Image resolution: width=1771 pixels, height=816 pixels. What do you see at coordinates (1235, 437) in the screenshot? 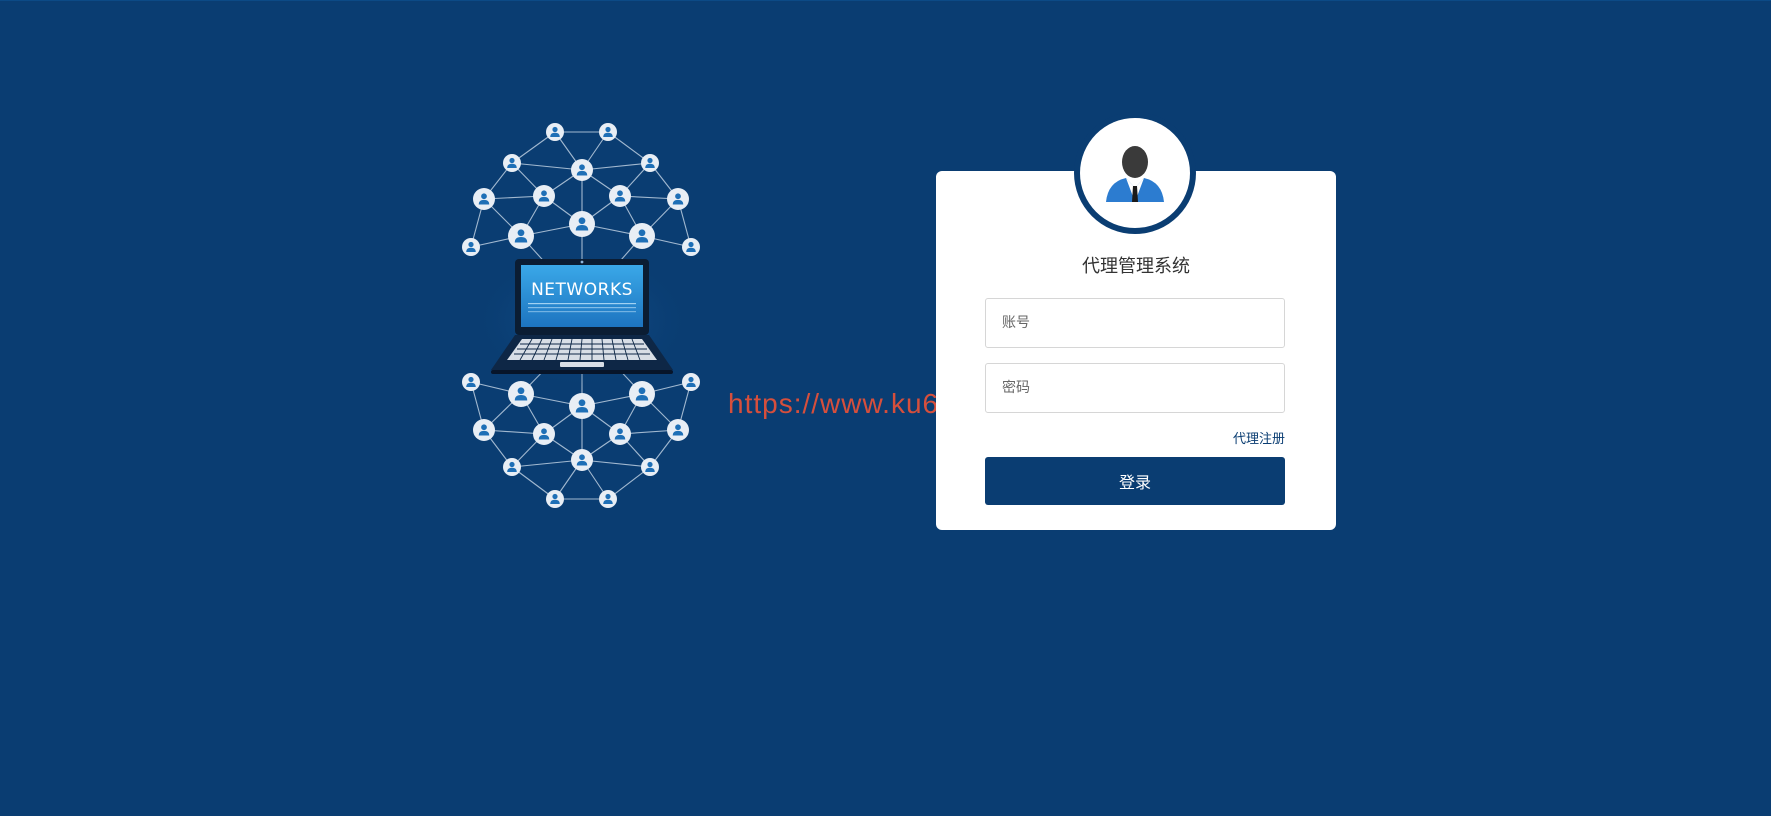
I see `agent-register-link: 代理注册` at bounding box center [1235, 437].